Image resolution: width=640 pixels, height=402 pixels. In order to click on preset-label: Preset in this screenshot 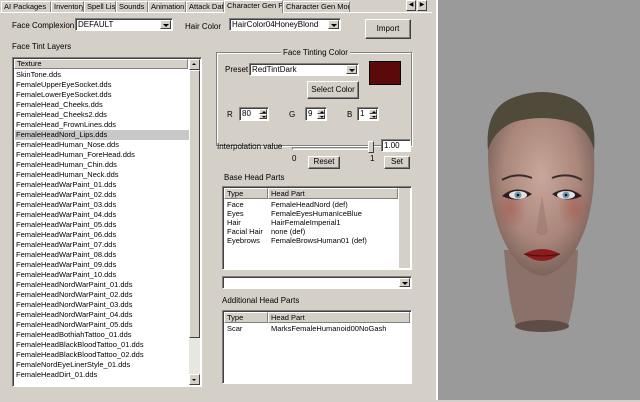, I will do `click(237, 69)`.